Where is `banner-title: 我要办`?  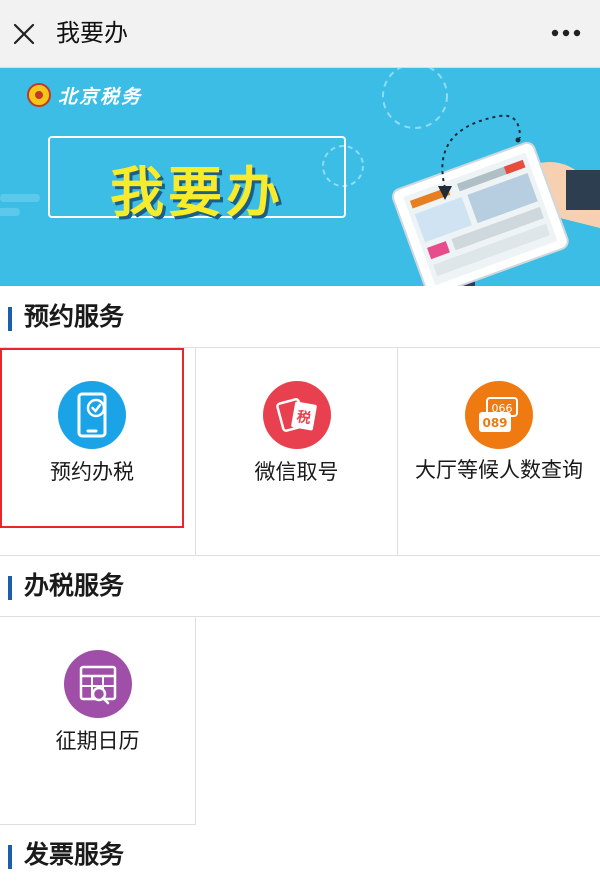 banner-title: 我要办 is located at coordinates (197, 192).